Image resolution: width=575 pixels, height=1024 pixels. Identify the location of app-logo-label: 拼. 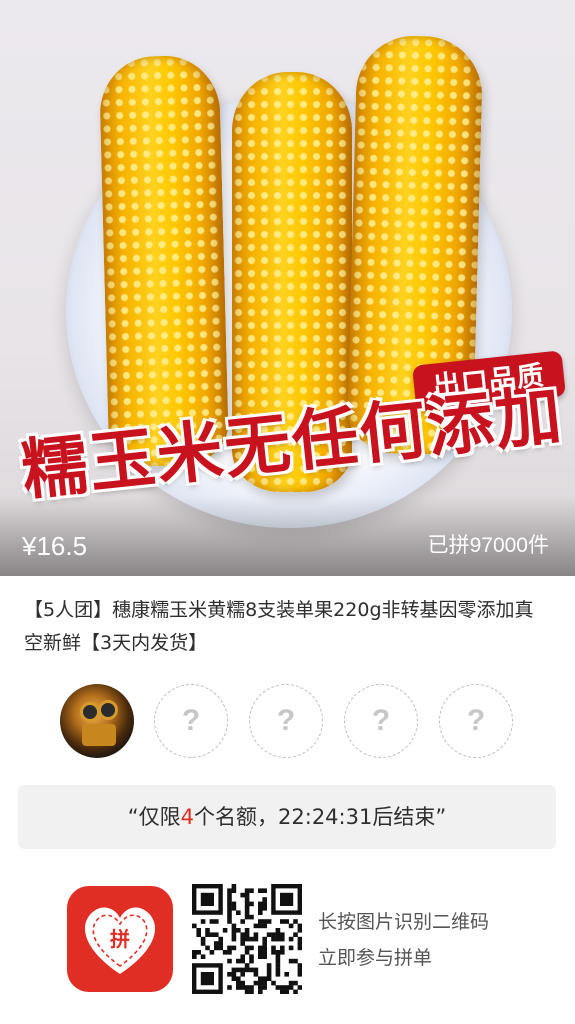
(120, 939).